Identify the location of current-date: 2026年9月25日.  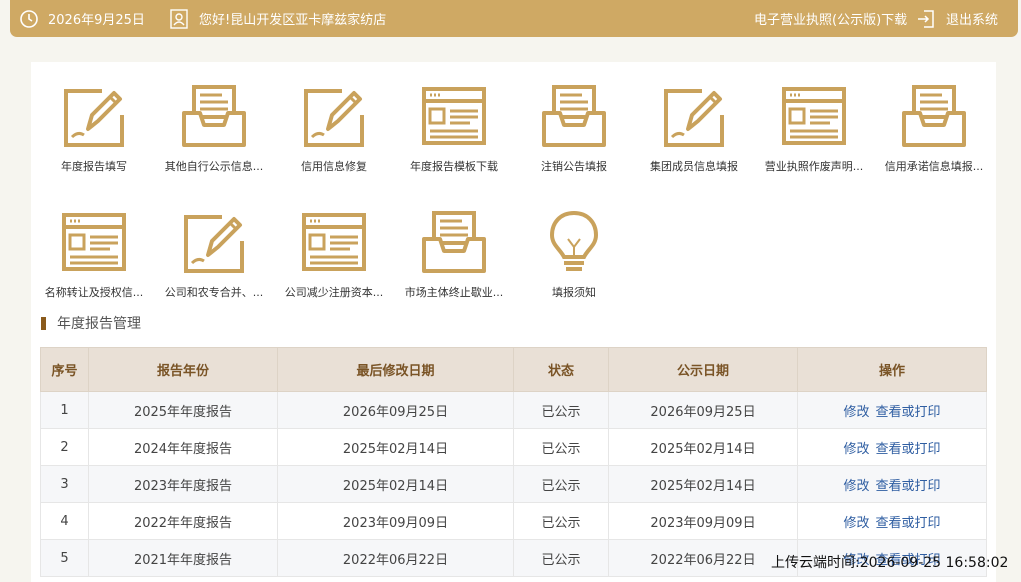
(96, 20).